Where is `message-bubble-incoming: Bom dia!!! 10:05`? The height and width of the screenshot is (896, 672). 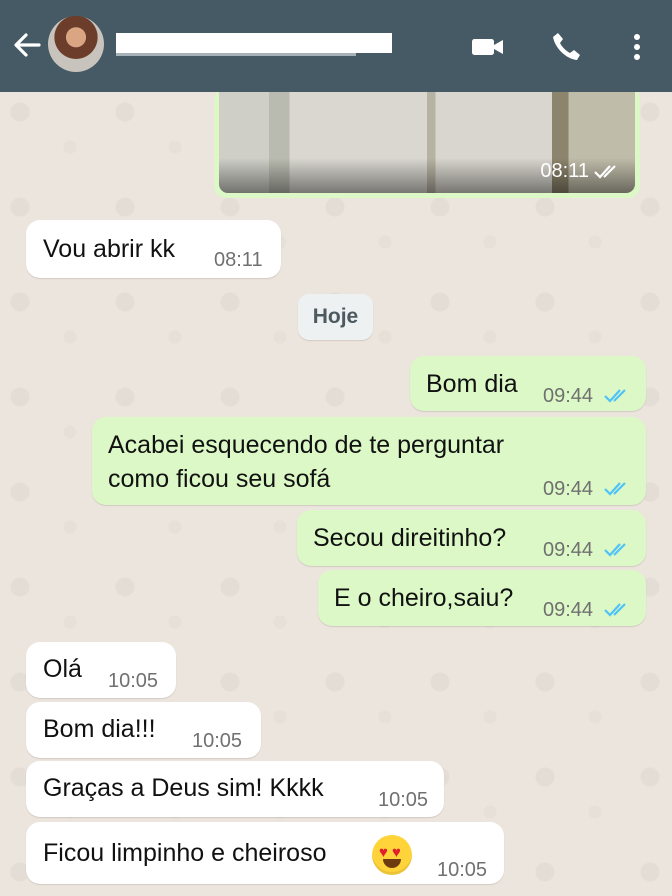
message-bubble-incoming: Bom dia!!! 10:05 is located at coordinates (143, 730).